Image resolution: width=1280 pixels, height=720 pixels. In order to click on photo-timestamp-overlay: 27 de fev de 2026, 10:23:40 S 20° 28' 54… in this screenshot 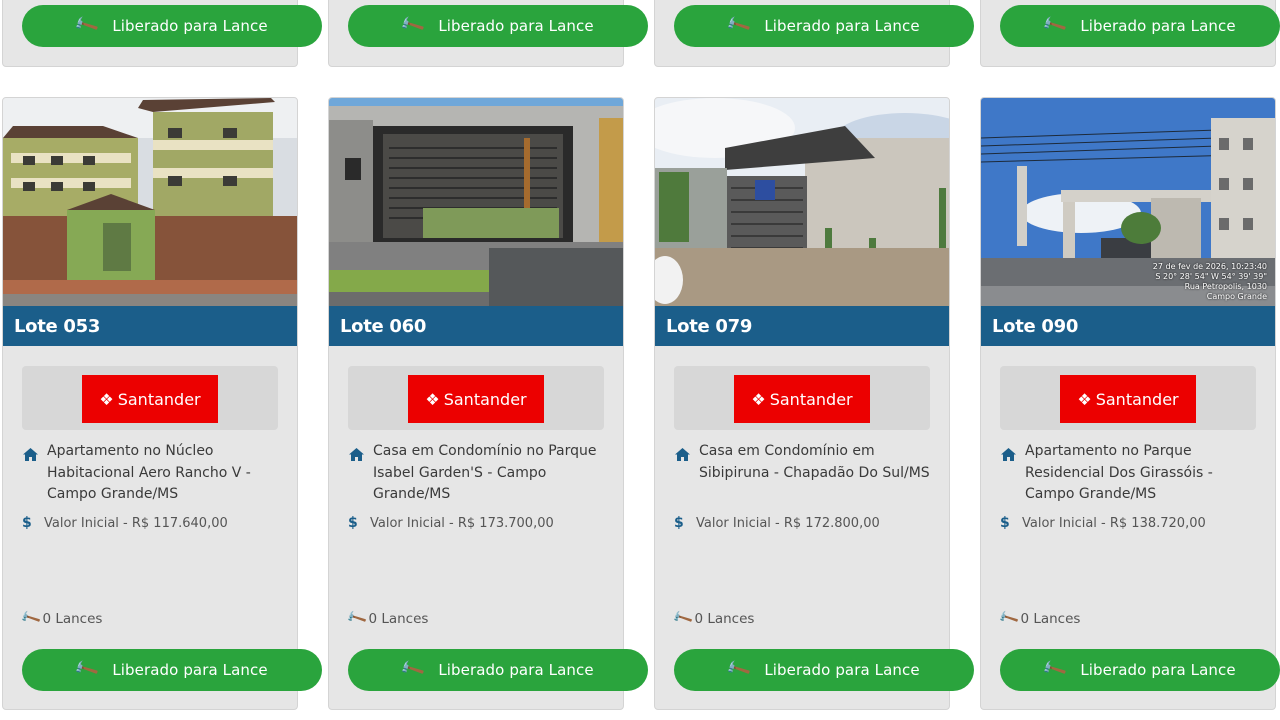, I will do `click(1210, 282)`.